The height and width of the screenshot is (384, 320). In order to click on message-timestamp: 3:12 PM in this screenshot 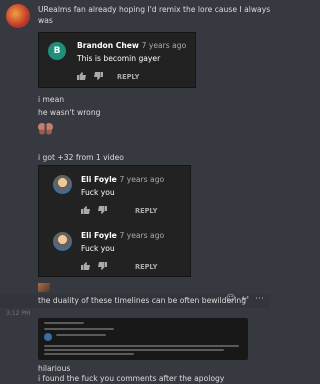, I will do `click(18, 313)`.